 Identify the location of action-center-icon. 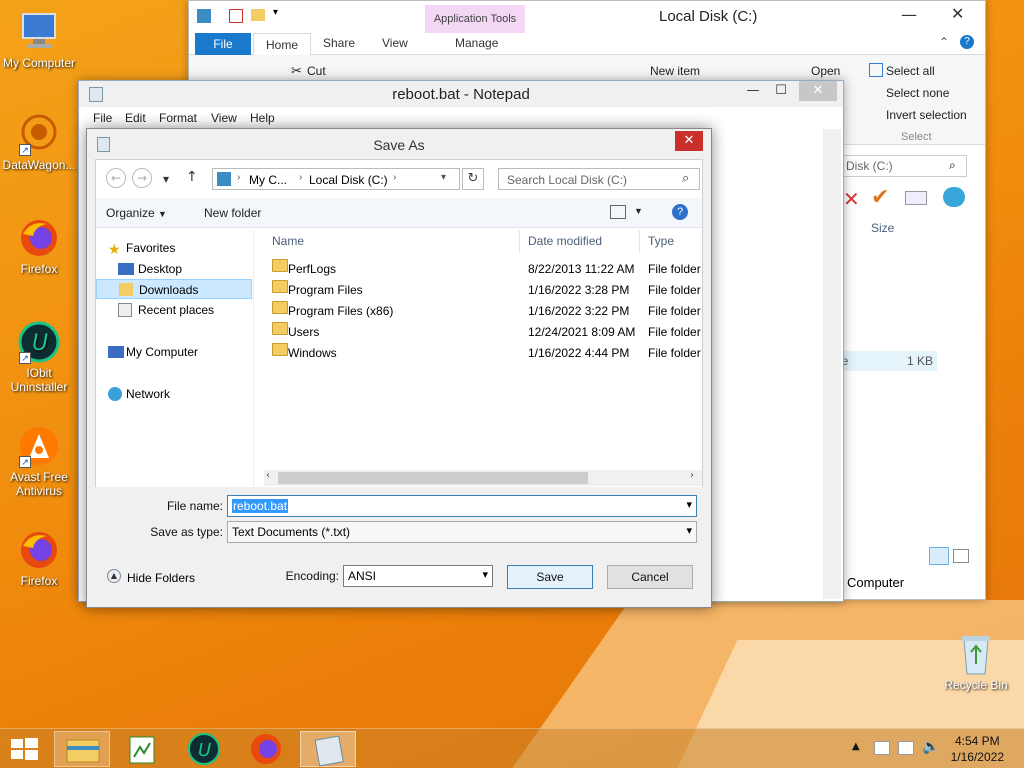
(882, 748).